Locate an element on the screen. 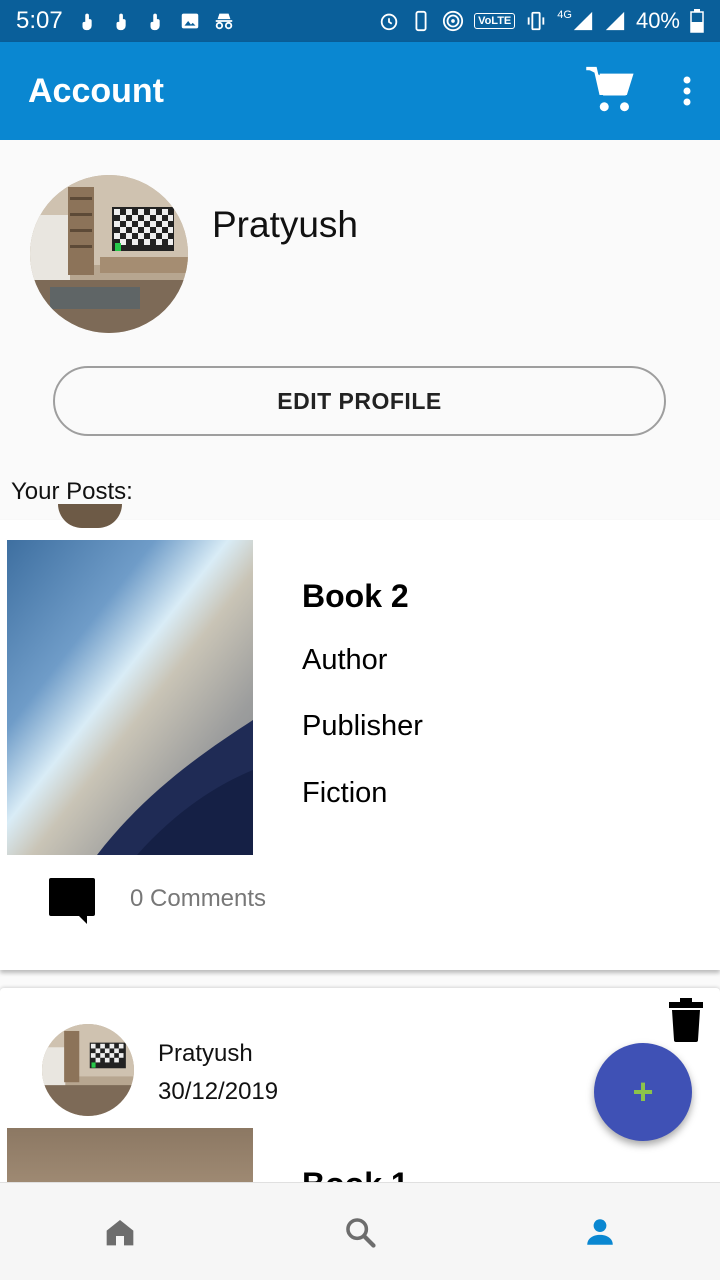  system-status-icons: VoLTE 4G 40% is located at coordinates (541, 21).